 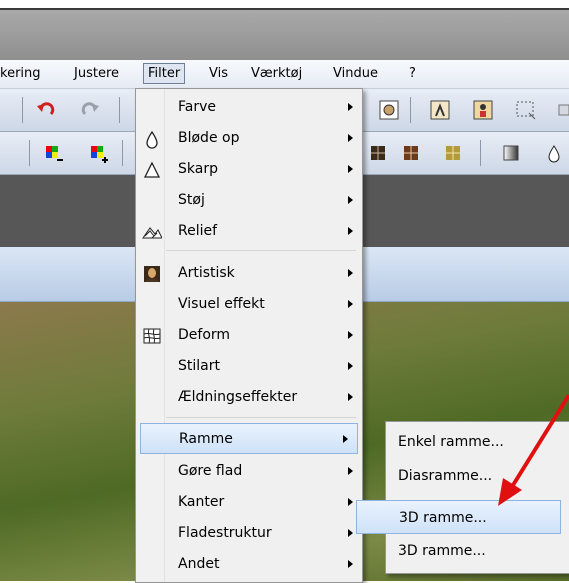 What do you see at coordinates (284, 4) in the screenshot?
I see `window-top-edge` at bounding box center [284, 4].